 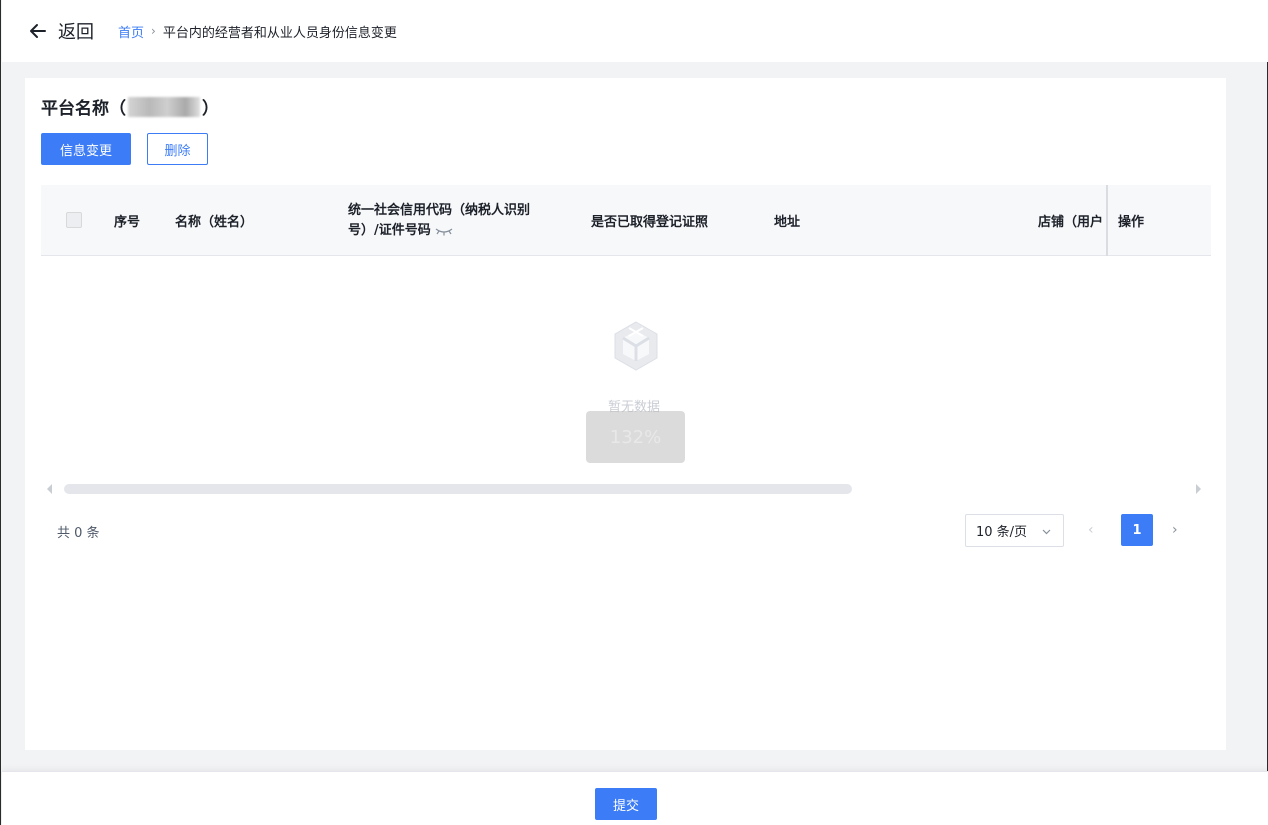 I want to click on column-action-label: 操作, so click(x=1131, y=222).